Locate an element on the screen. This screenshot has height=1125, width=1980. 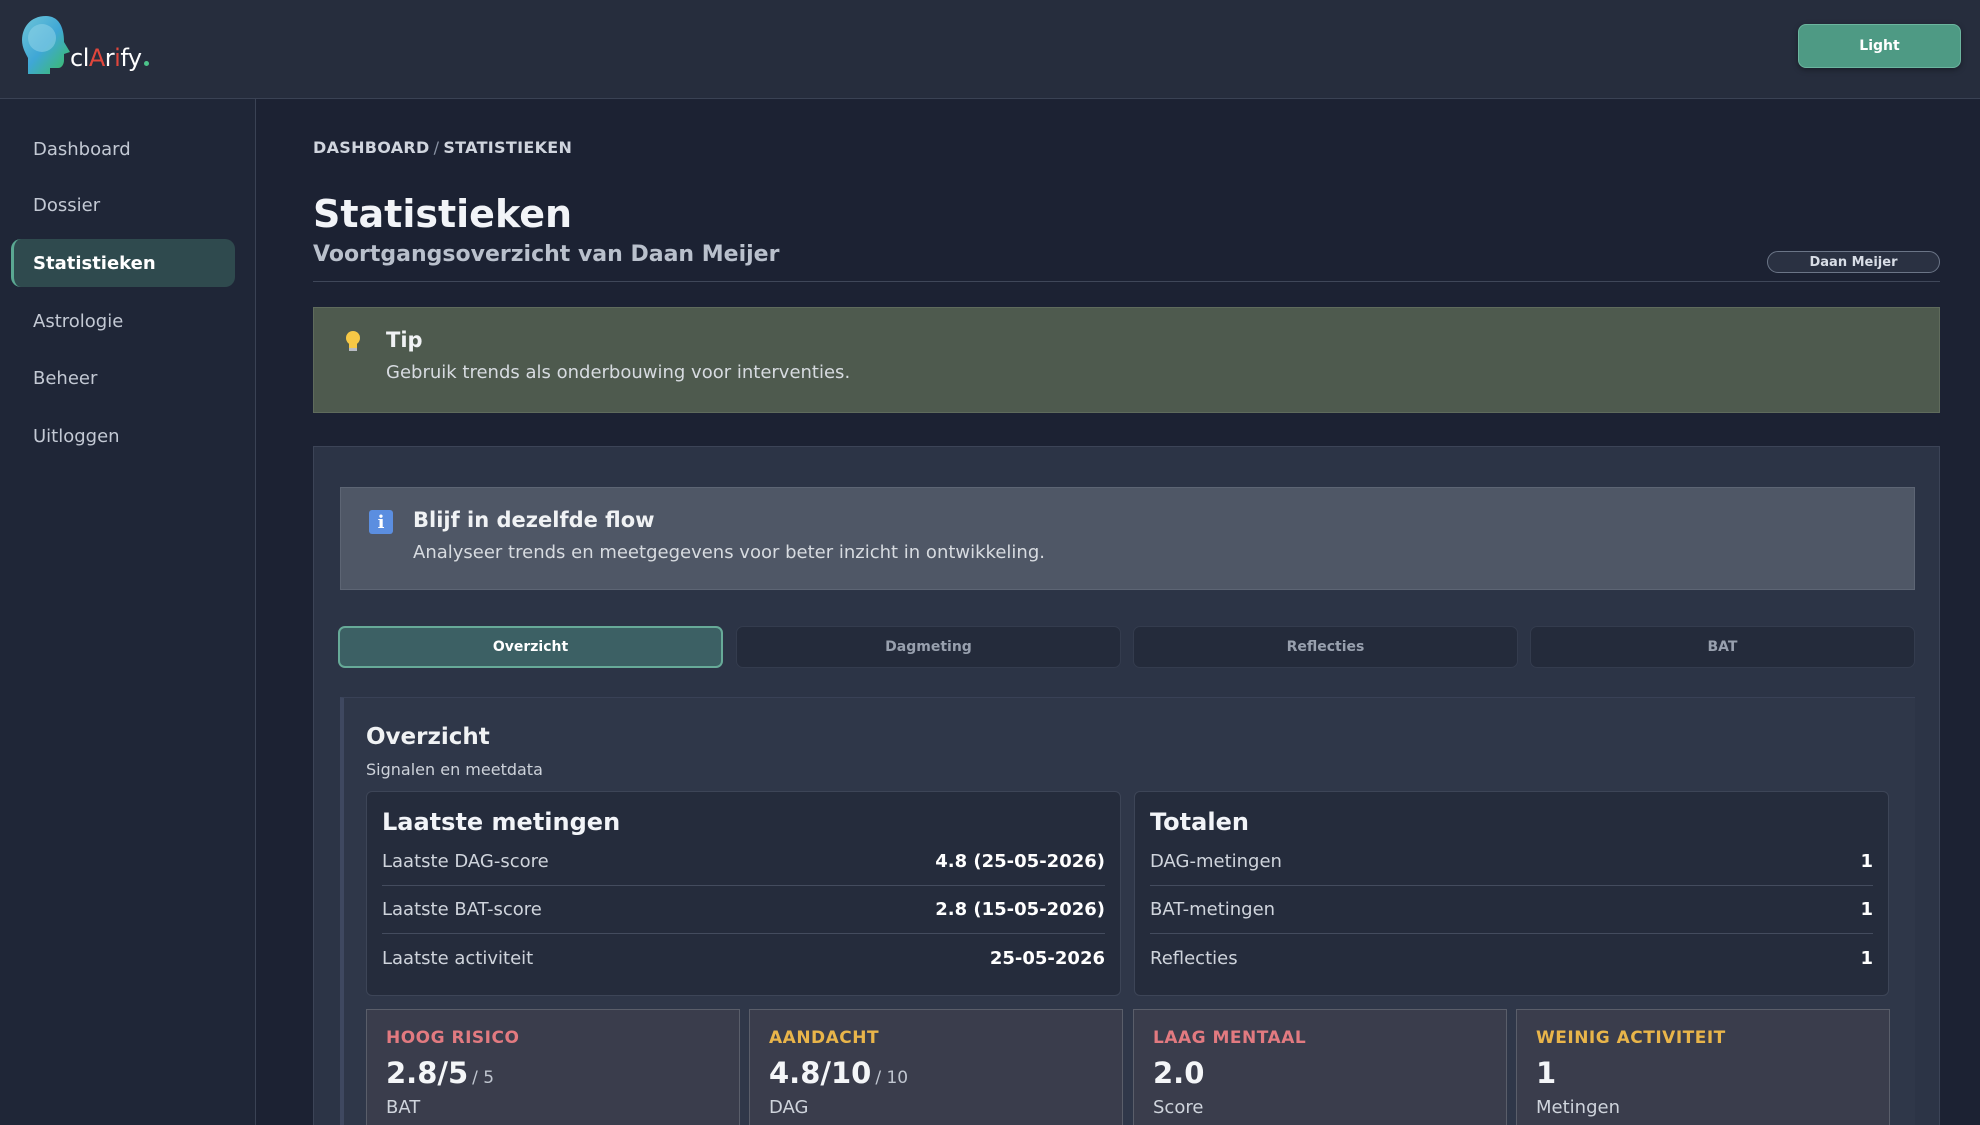
signal-card-hoog-risico: HOOG RISICO 2.8/5/ 5 BAT is located at coordinates (553, 1067).